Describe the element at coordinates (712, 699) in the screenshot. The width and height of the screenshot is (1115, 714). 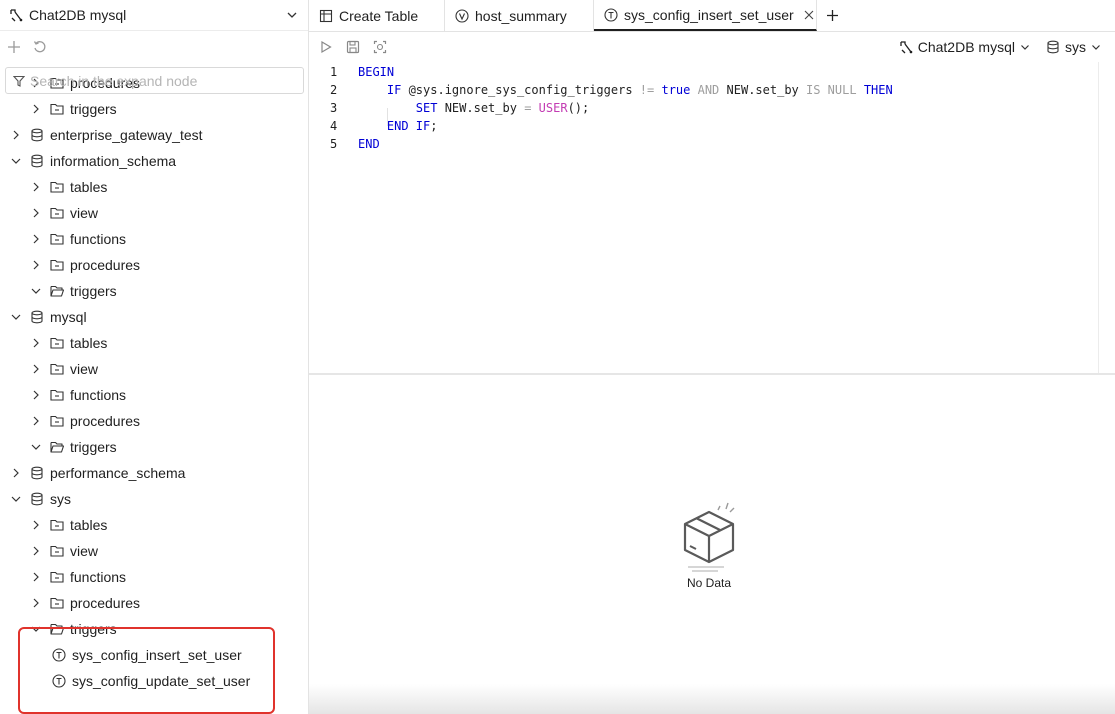
I see `bottom-shadow` at that location.